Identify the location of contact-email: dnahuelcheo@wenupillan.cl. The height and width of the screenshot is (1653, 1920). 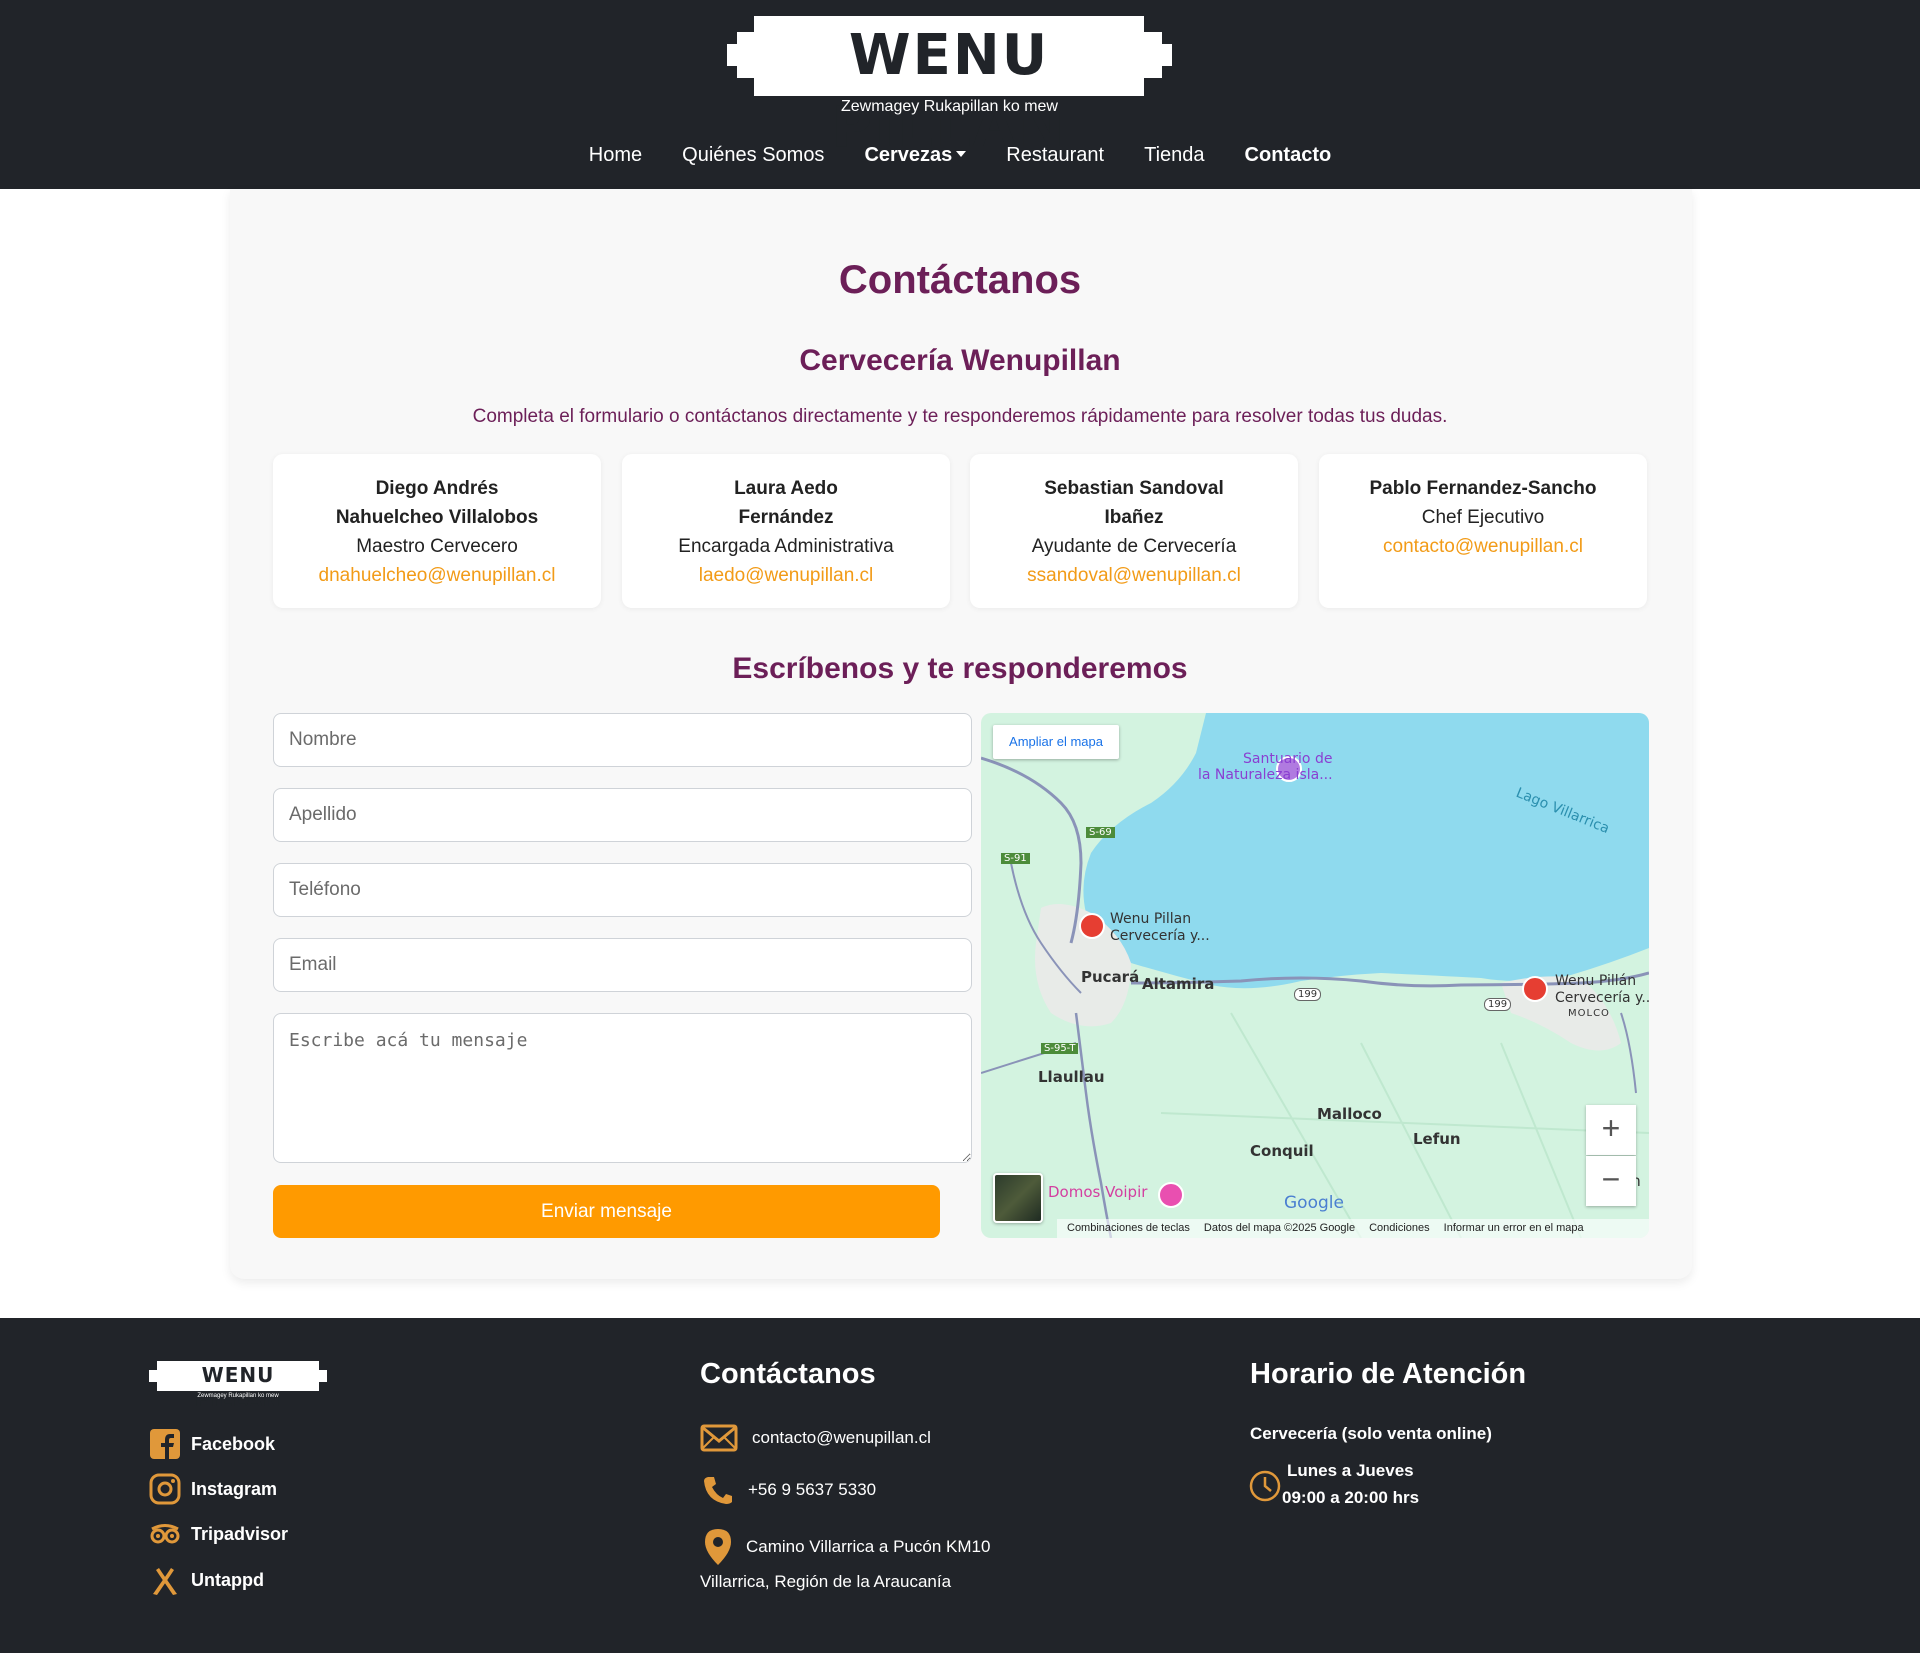
(437, 575).